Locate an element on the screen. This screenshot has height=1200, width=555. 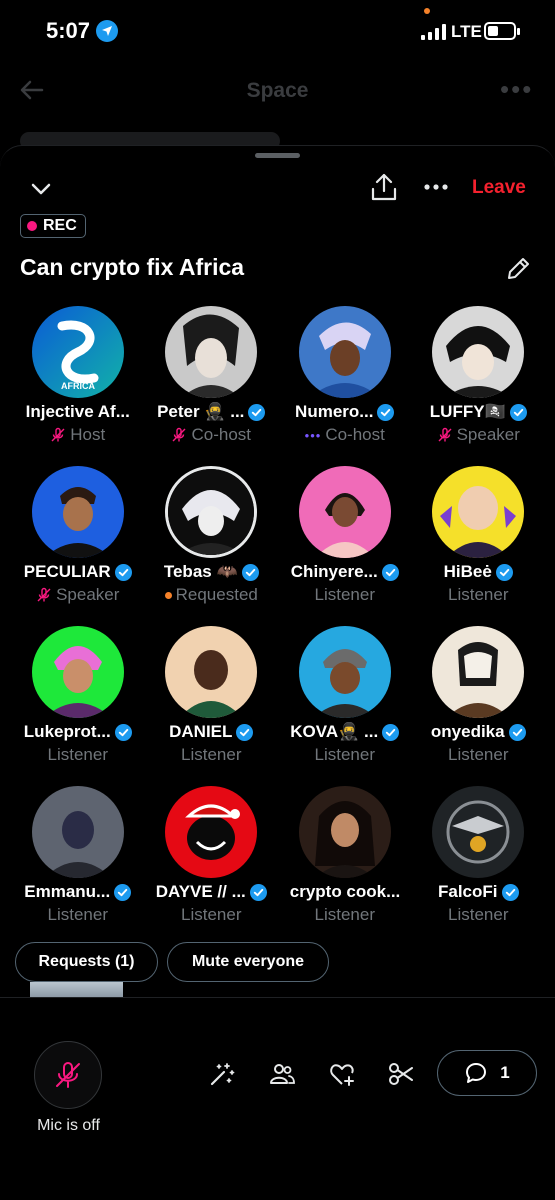
participant-card: Emmanu... Listener is located at coordinates (78, 856).